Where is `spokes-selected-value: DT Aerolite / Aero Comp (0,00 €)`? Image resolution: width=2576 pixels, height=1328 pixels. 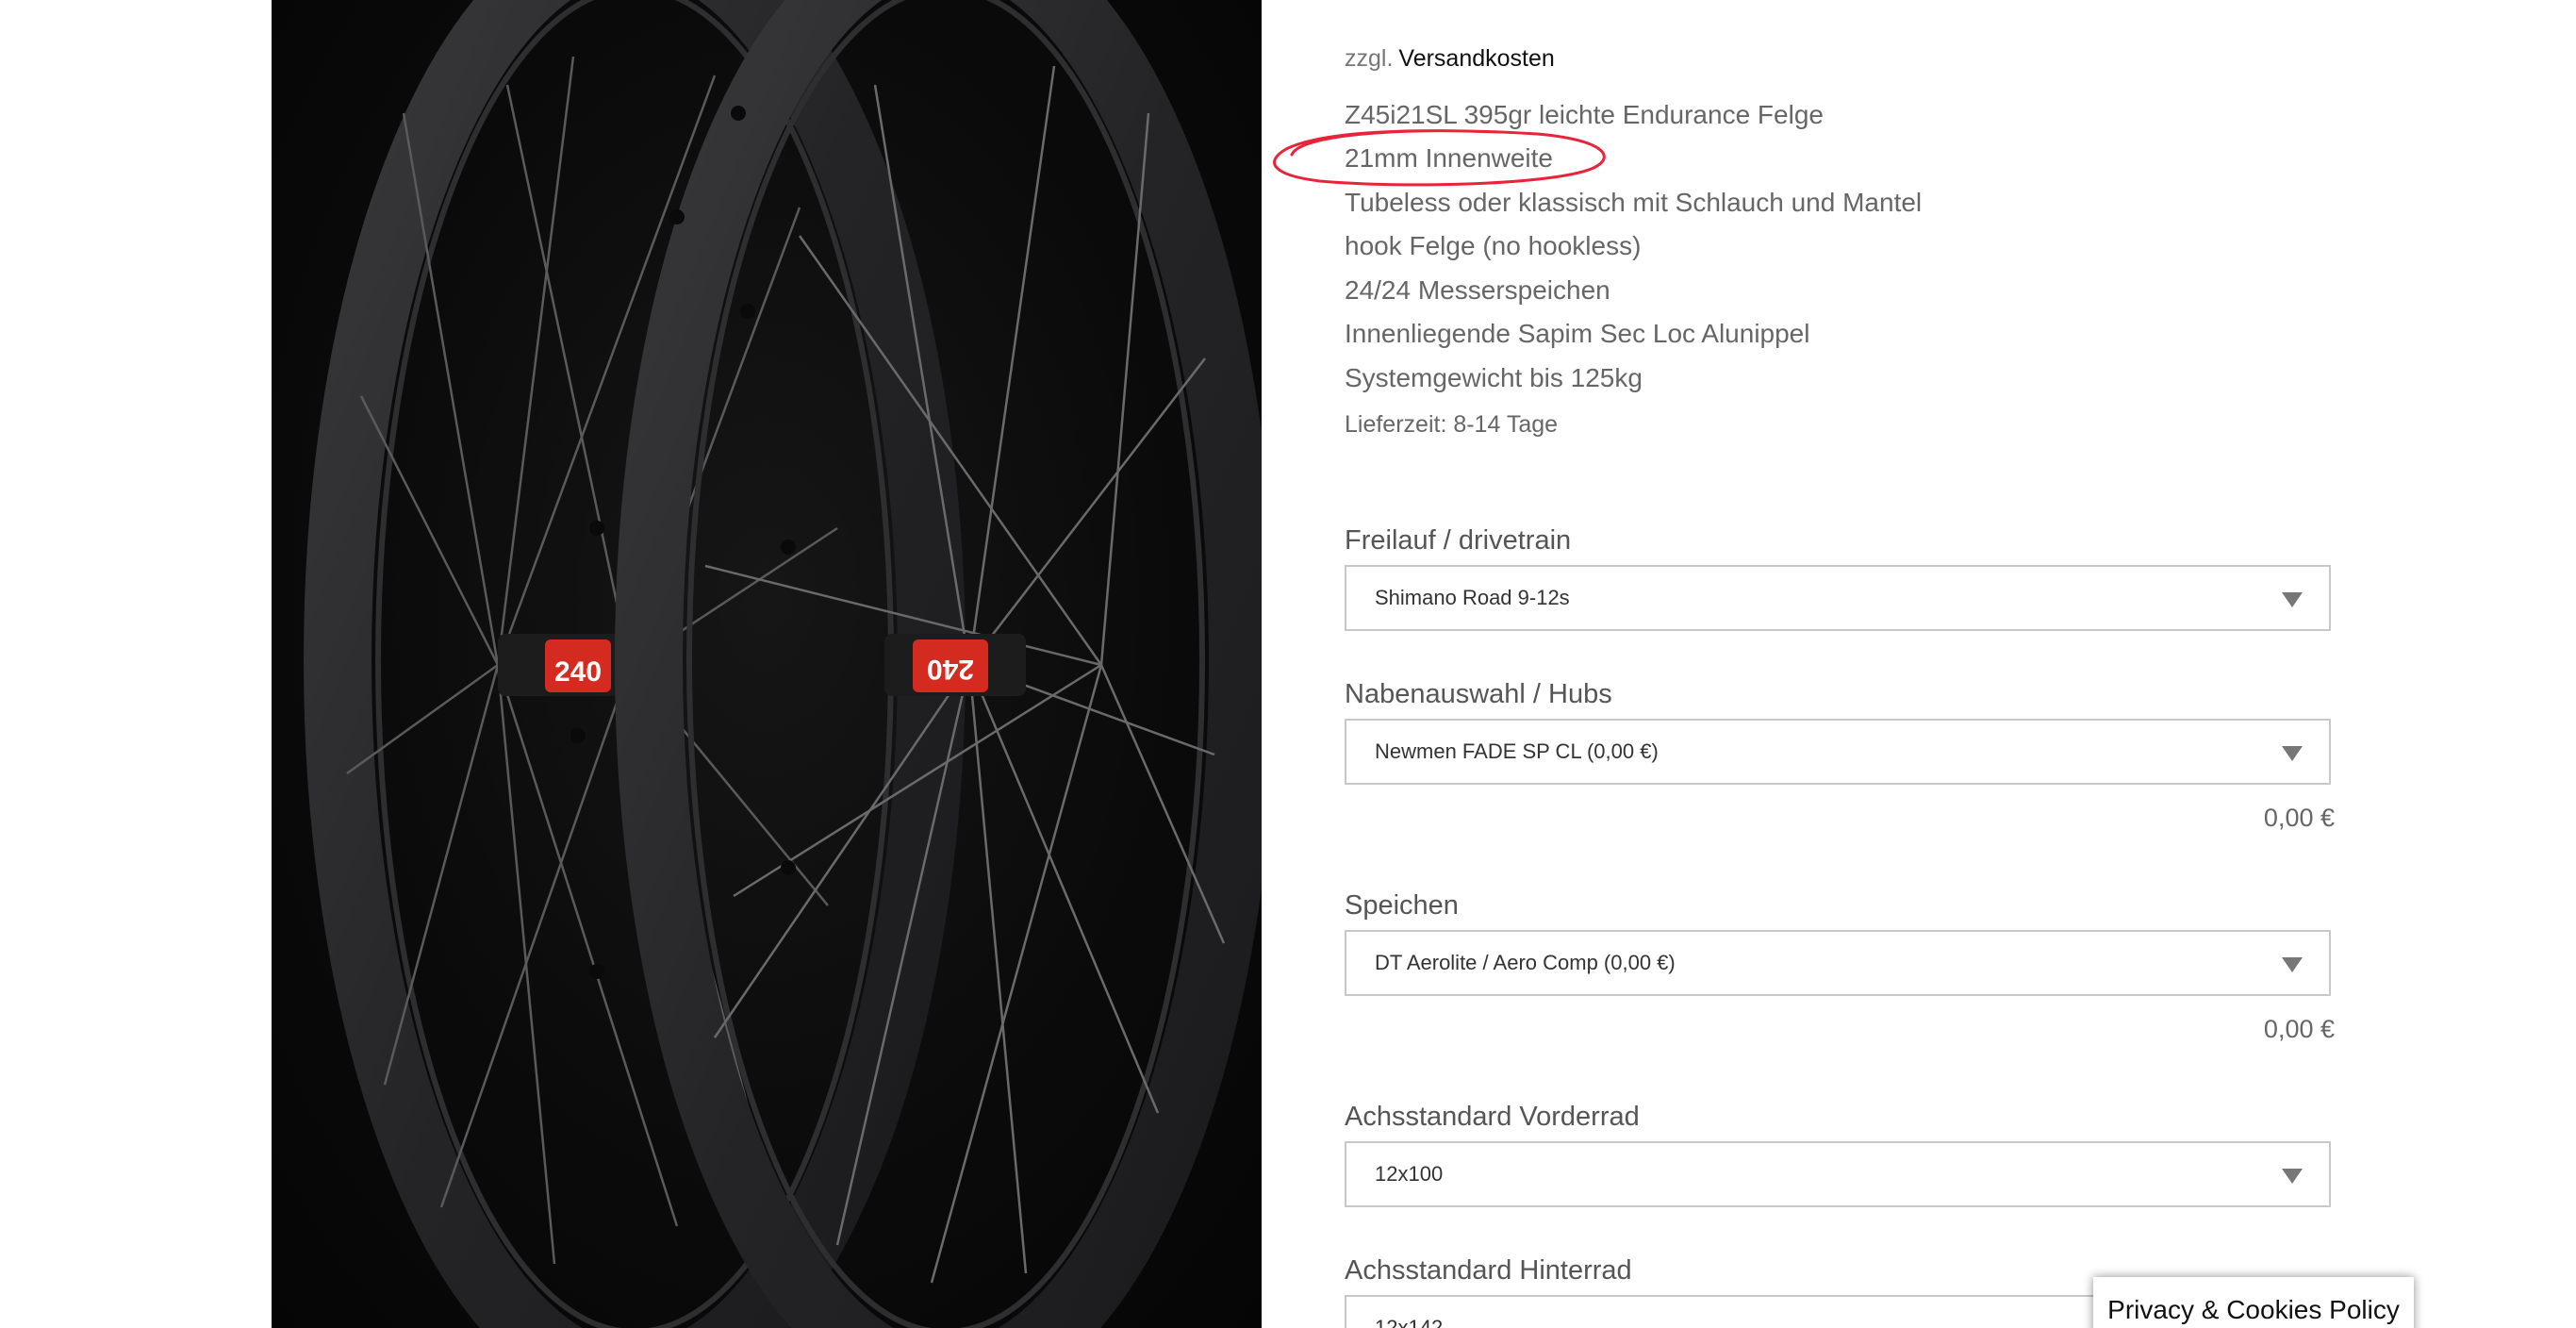
spokes-selected-value: DT Aerolite / Aero Comp (0,00 €) is located at coordinates (1525, 963).